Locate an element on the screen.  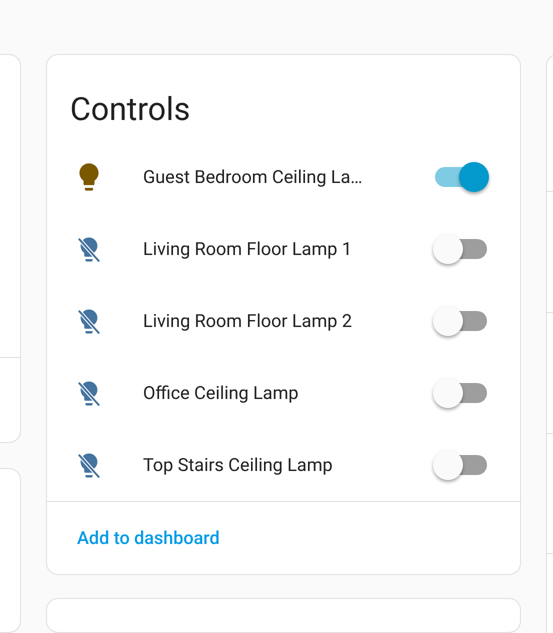
entity-name: Living Room Floor Lamp 1 is located at coordinates (248, 250).